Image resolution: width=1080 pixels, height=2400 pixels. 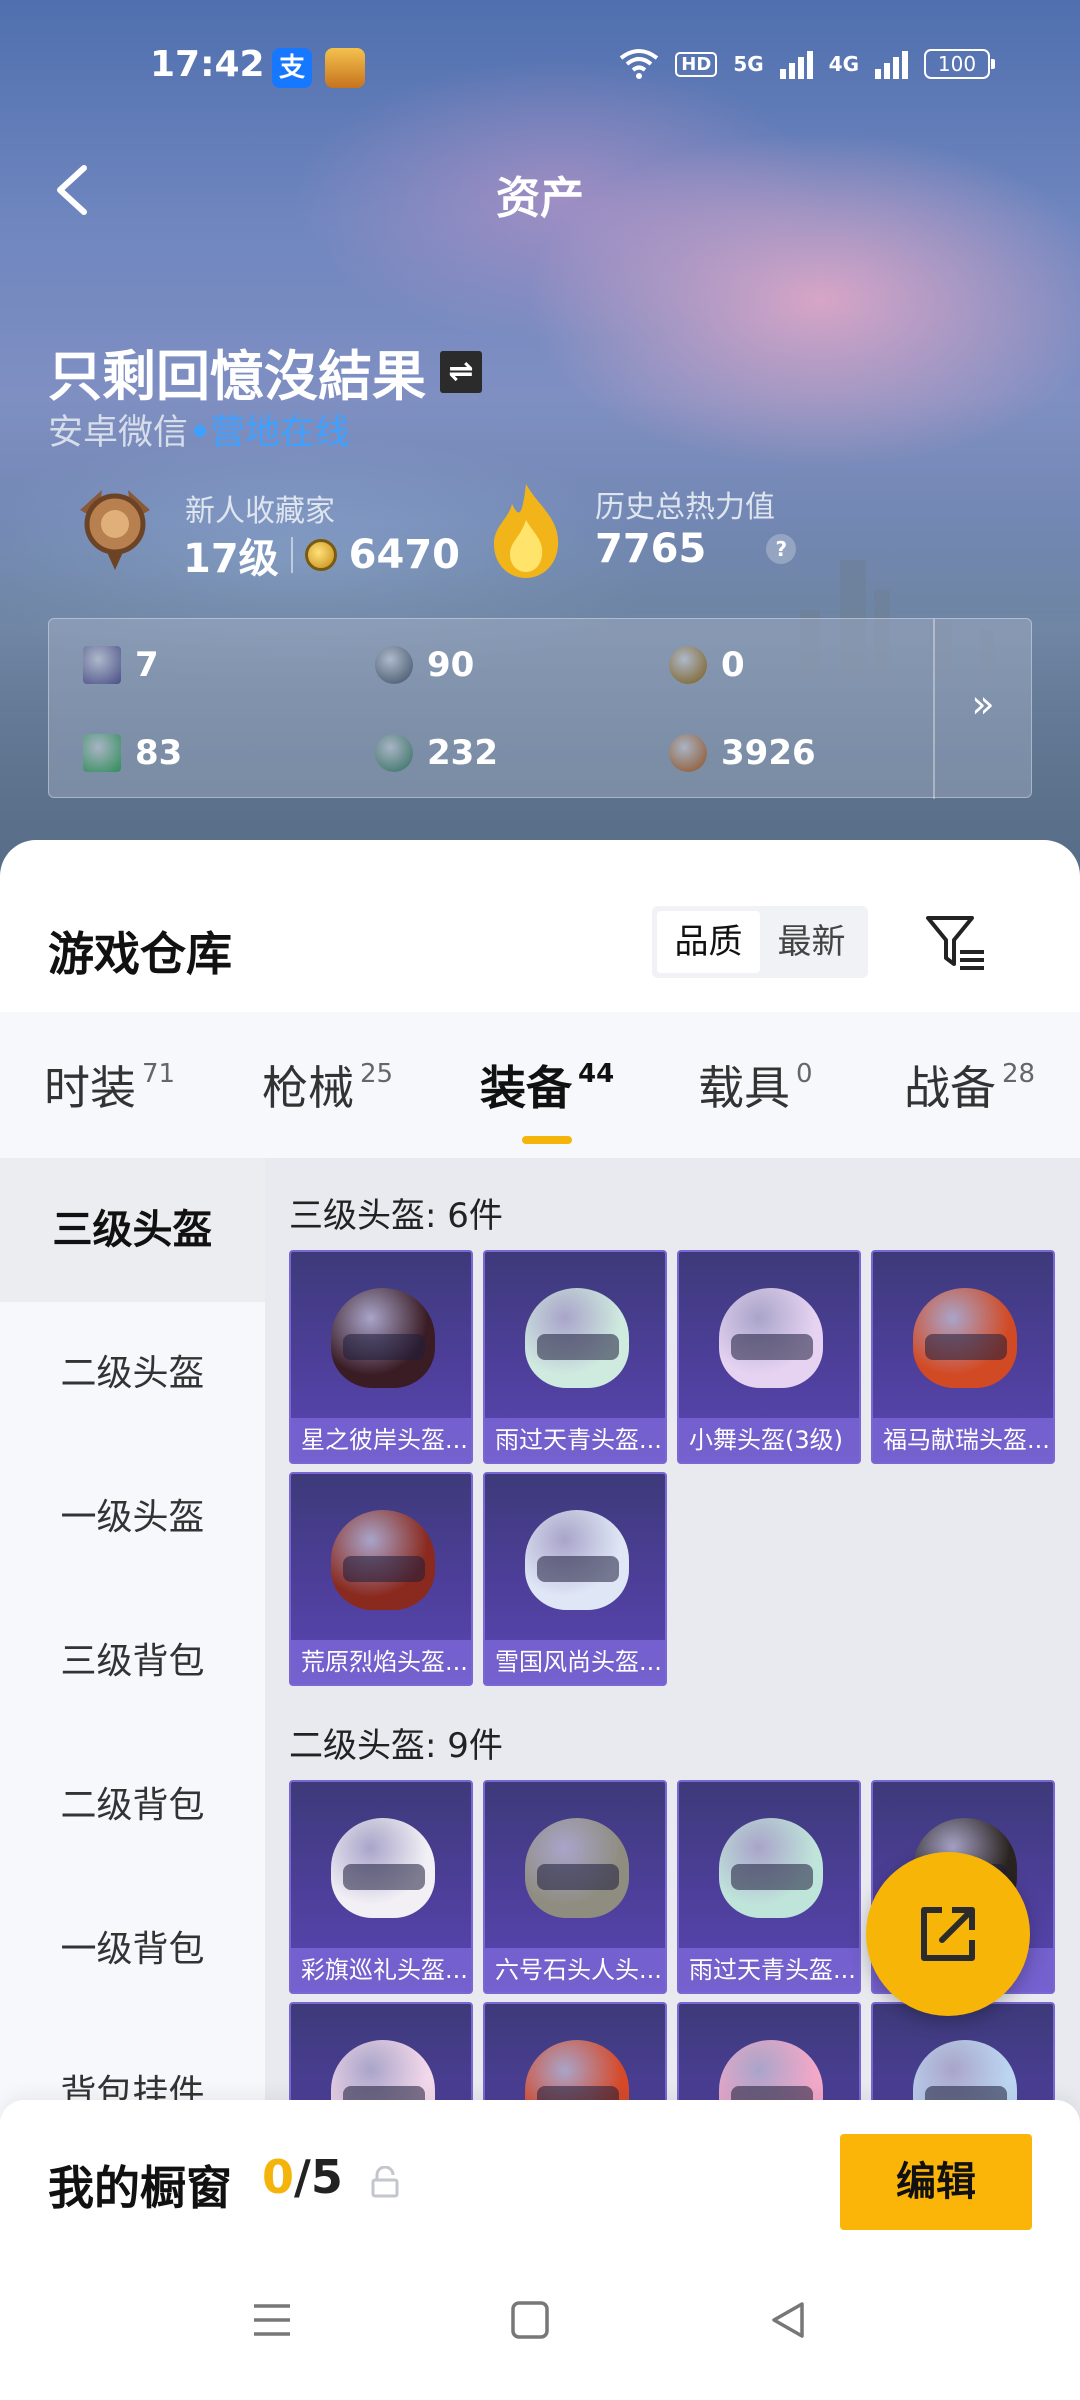 What do you see at coordinates (755, 1085) in the screenshot?
I see `tab-vehicles: 载具 0` at bounding box center [755, 1085].